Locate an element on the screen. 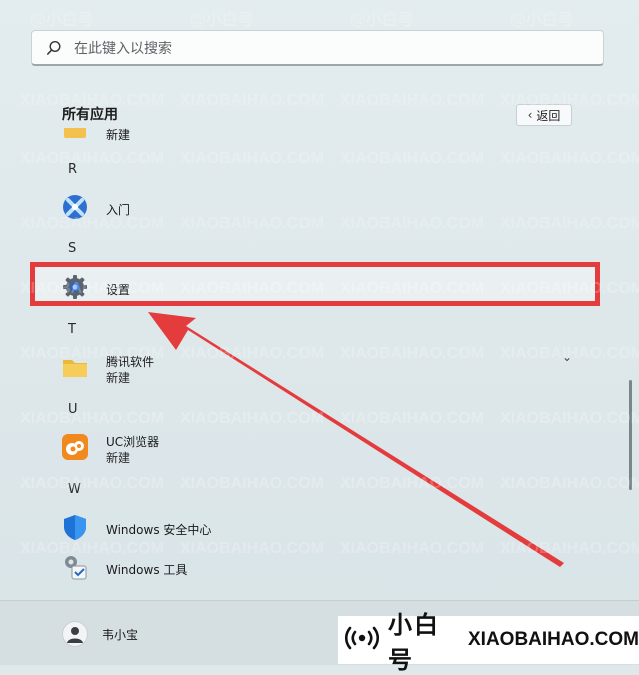 The image size is (639, 675). app-label: 腾讯软件 is located at coordinates (130, 362).